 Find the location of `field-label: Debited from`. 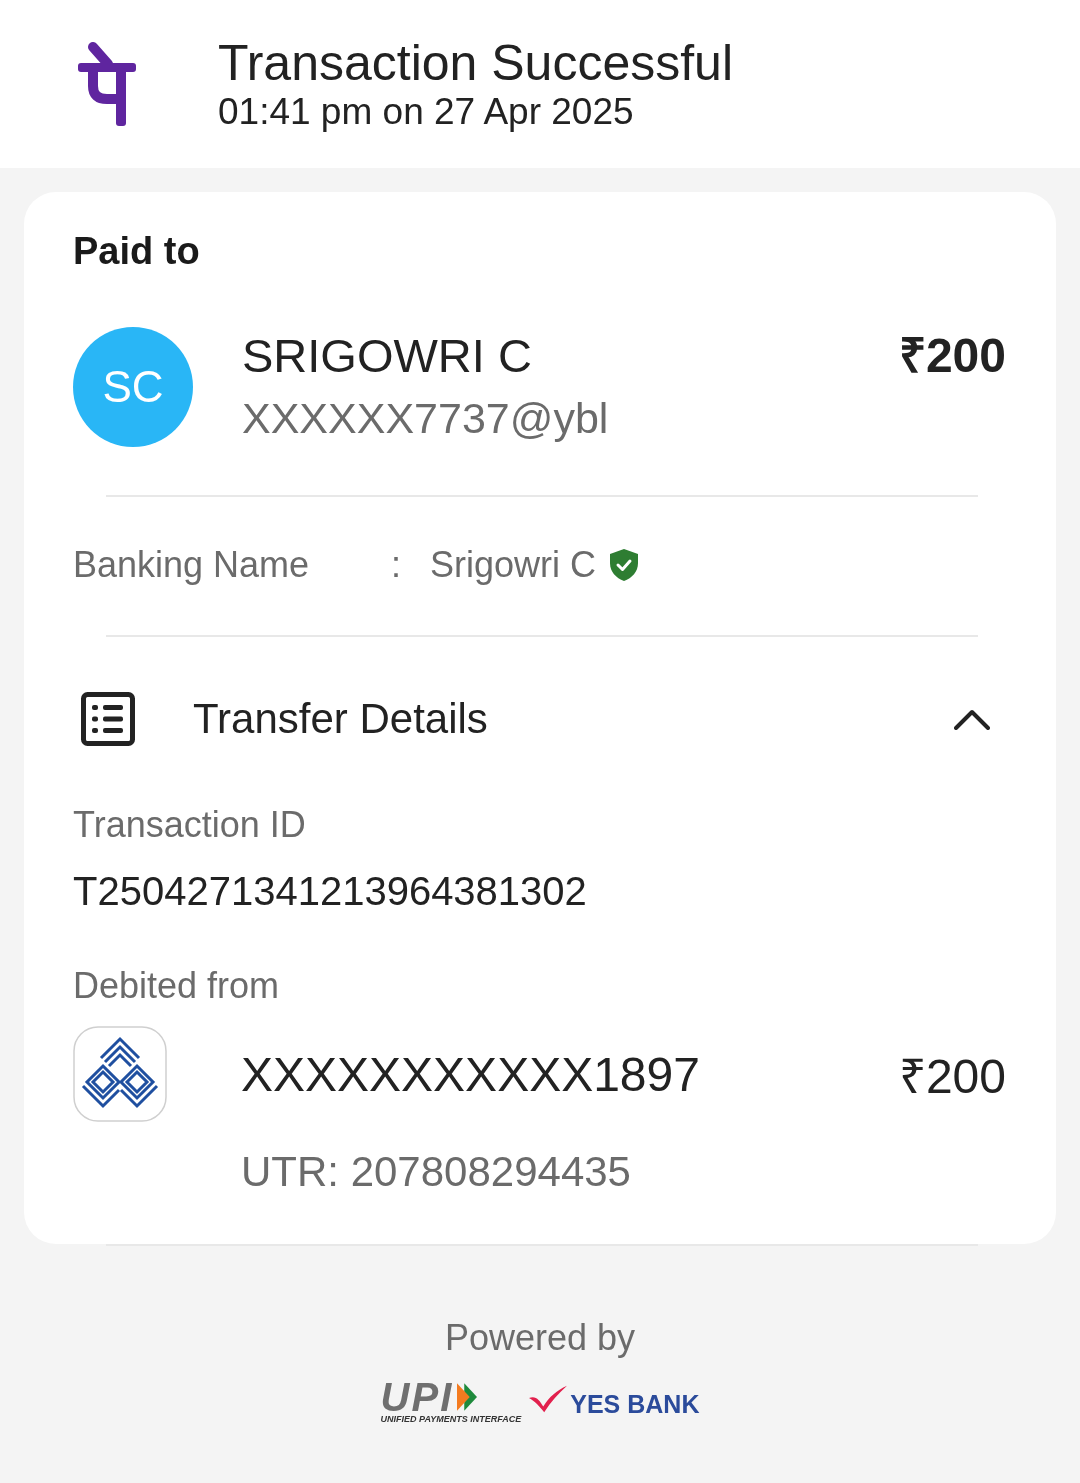

field-label: Debited from is located at coordinates (177, 986).